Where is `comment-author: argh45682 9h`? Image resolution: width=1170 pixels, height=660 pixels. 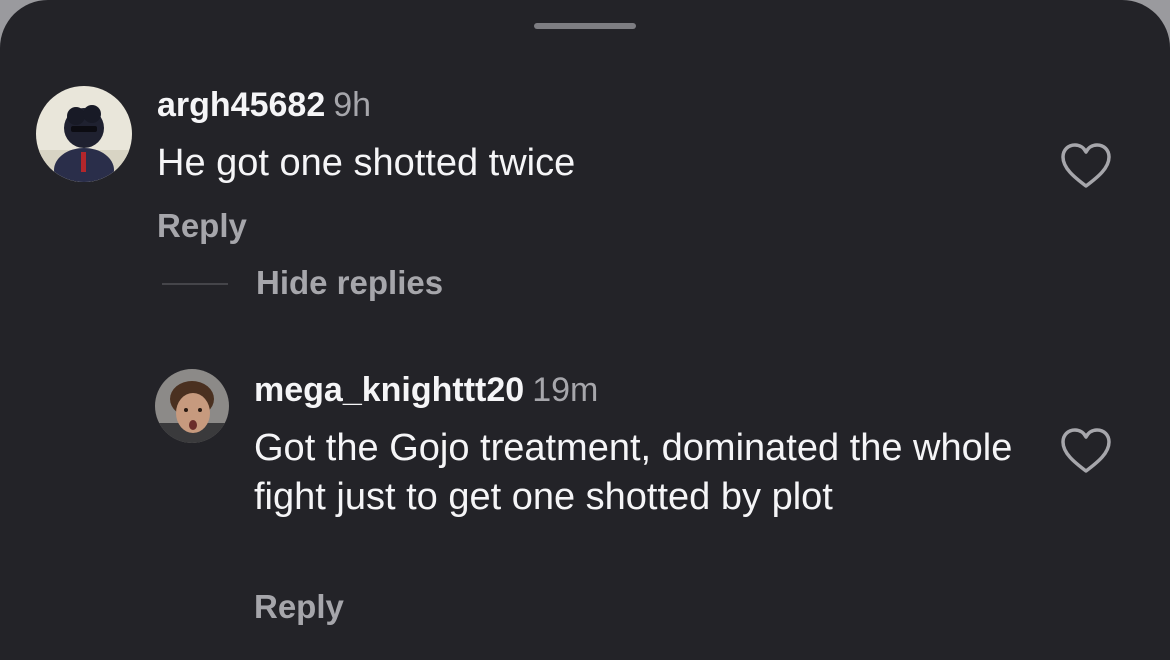
comment-author: argh45682 9h is located at coordinates (264, 105).